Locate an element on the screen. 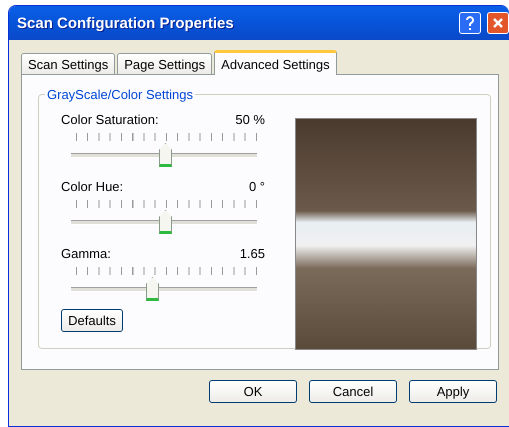  slider-label: Color Hue: is located at coordinates (92, 186).